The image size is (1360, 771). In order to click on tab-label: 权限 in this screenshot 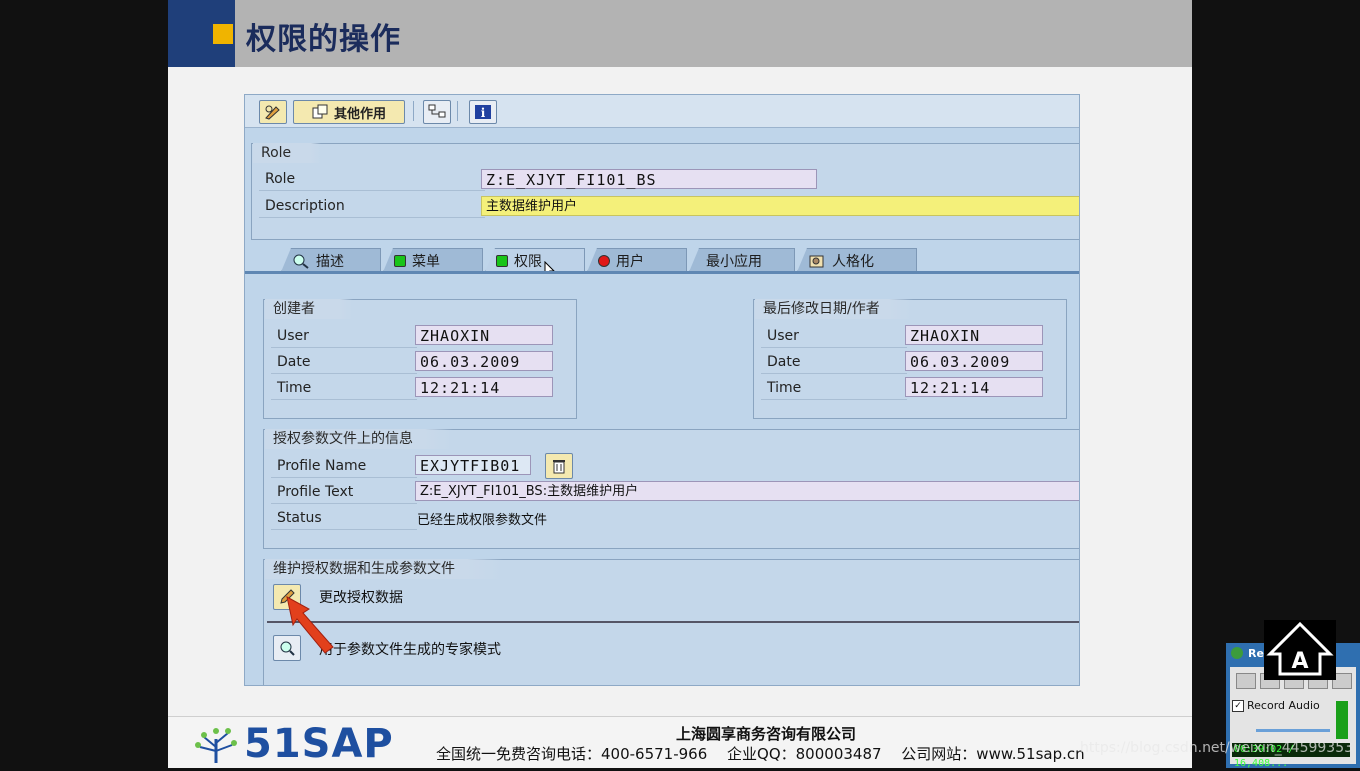, I will do `click(528, 261)`.